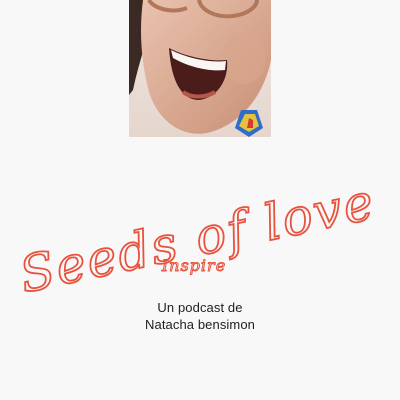  I want to click on podcast-subtitle: Inspire, so click(193, 265).